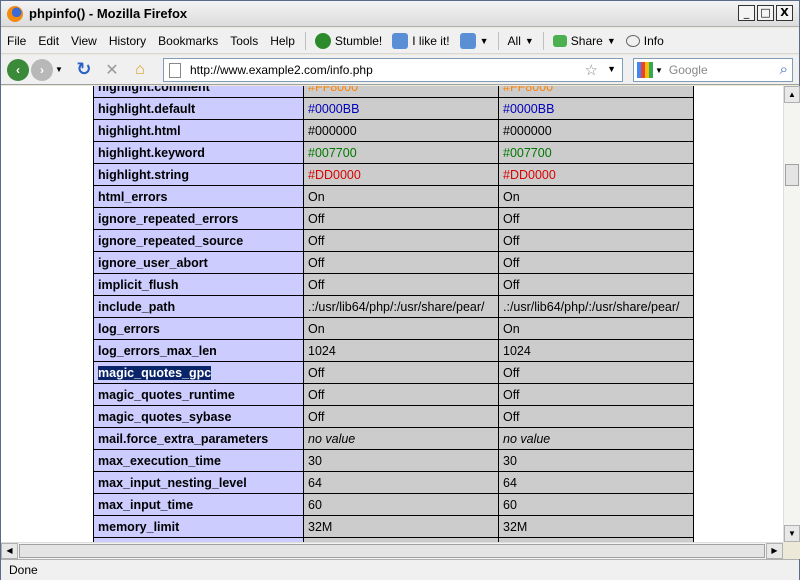 The image size is (800, 580). Describe the element at coordinates (9, 551) in the screenshot. I see `scroll-left-button: ◀` at that location.